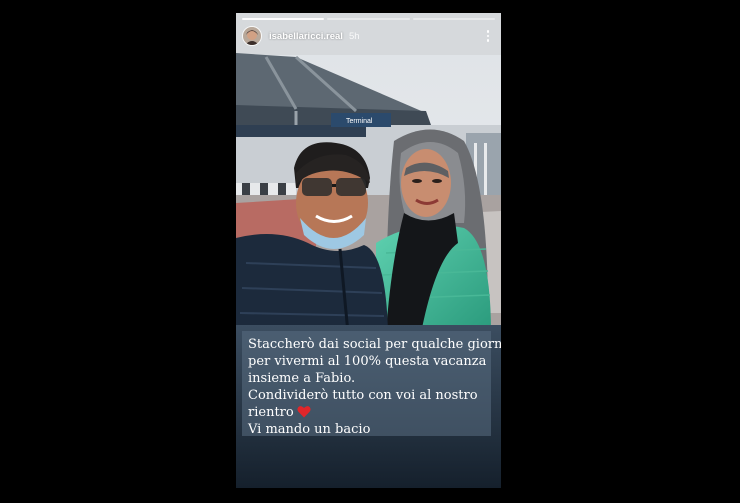 This screenshot has height=503, width=740. Describe the element at coordinates (309, 429) in the screenshot. I see `caption-line: Vi mando un bacio` at that location.